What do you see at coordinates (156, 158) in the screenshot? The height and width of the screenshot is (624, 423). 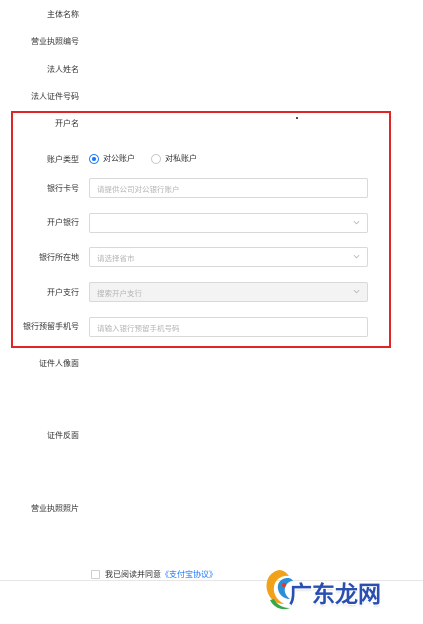 I see `radio-personal-account` at bounding box center [156, 158].